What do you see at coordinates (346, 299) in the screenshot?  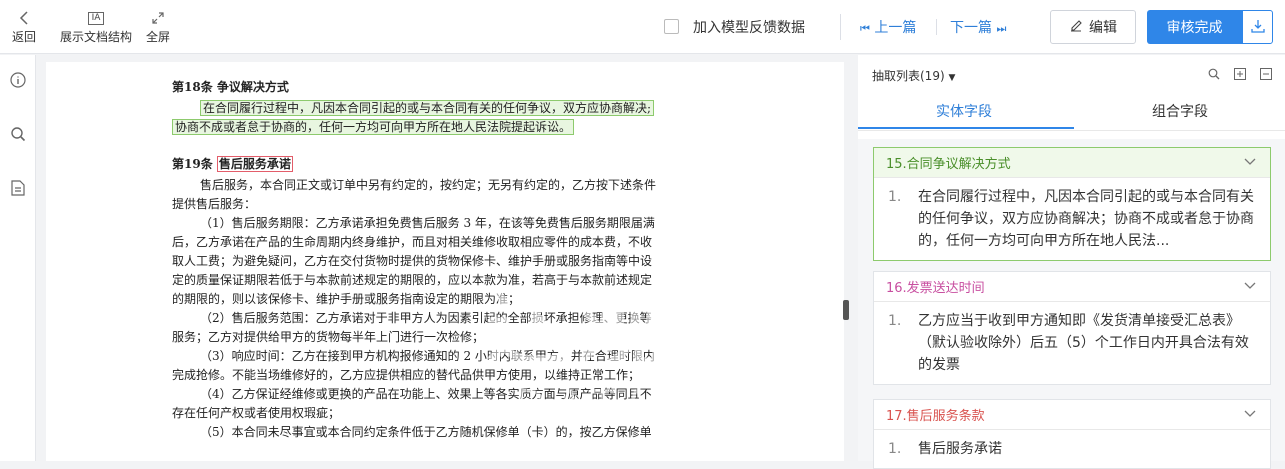 I see `document-line: 的期限的，则以该保修卡、维护手册或服务指南设定的期限为准；` at bounding box center [346, 299].